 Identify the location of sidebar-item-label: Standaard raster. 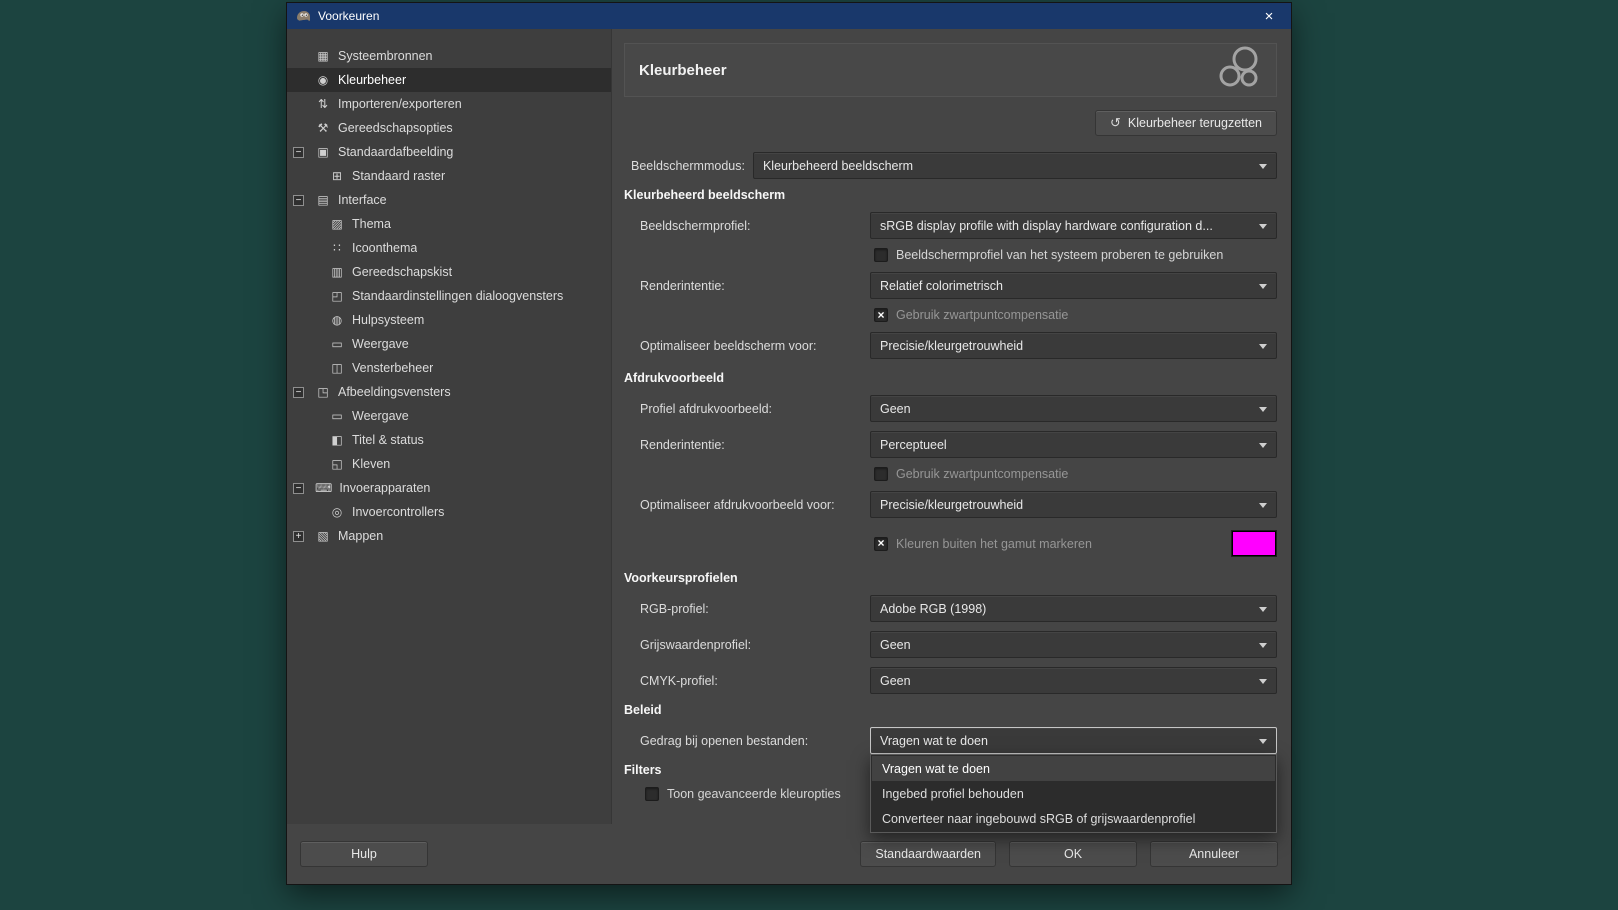
(399, 176).